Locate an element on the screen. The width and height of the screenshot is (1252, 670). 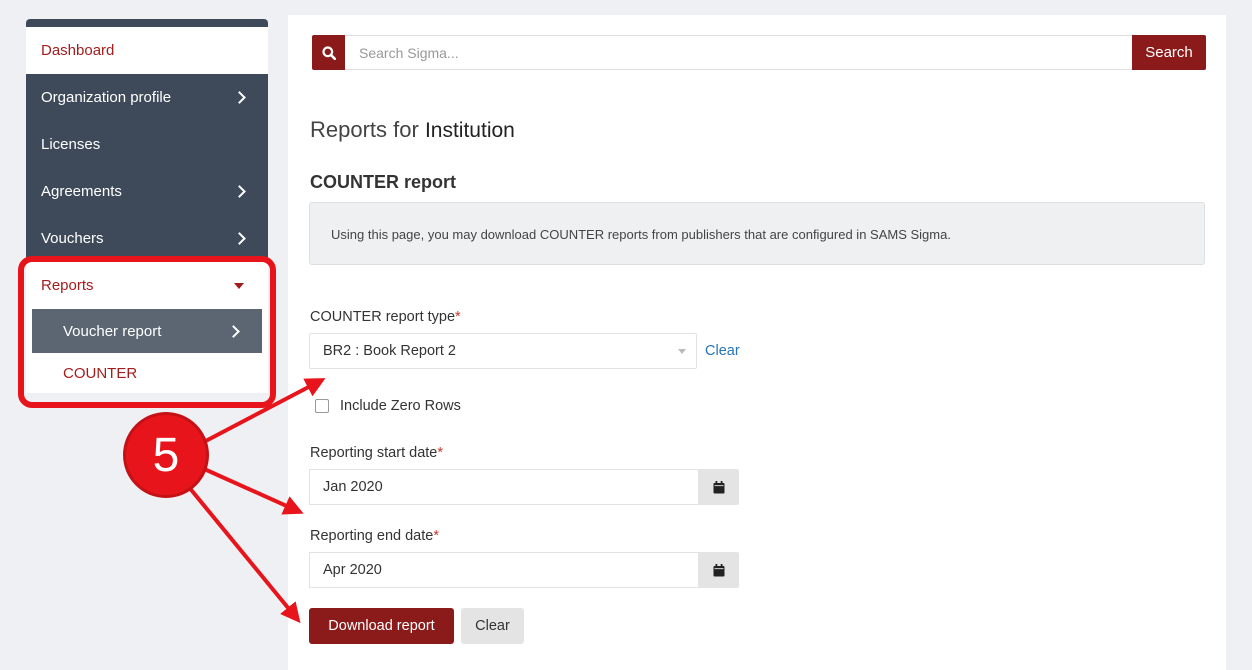
sidebar-item-organization-profile: Organization profile is located at coordinates (147, 97).